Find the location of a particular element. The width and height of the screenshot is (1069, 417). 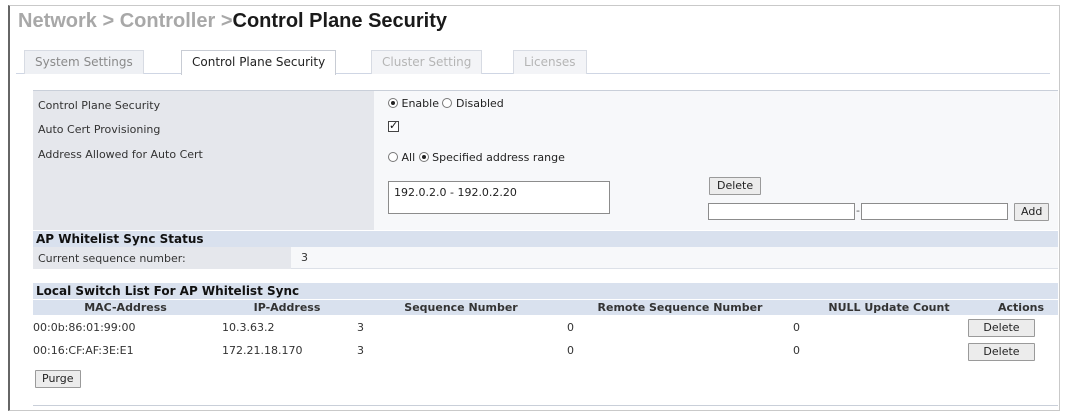

add-range-button: Add is located at coordinates (1032, 212).